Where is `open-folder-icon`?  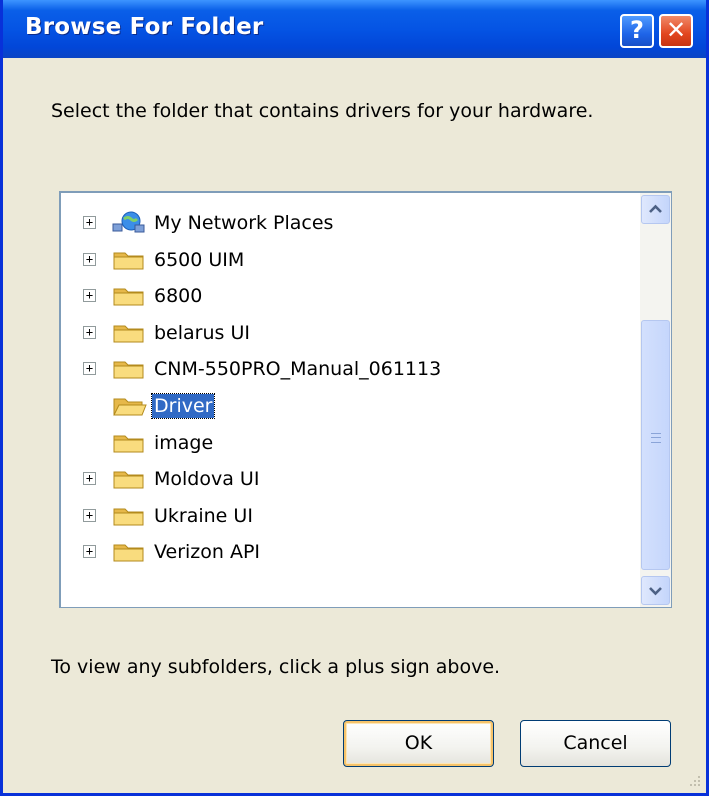
open-folder-icon is located at coordinates (130, 407).